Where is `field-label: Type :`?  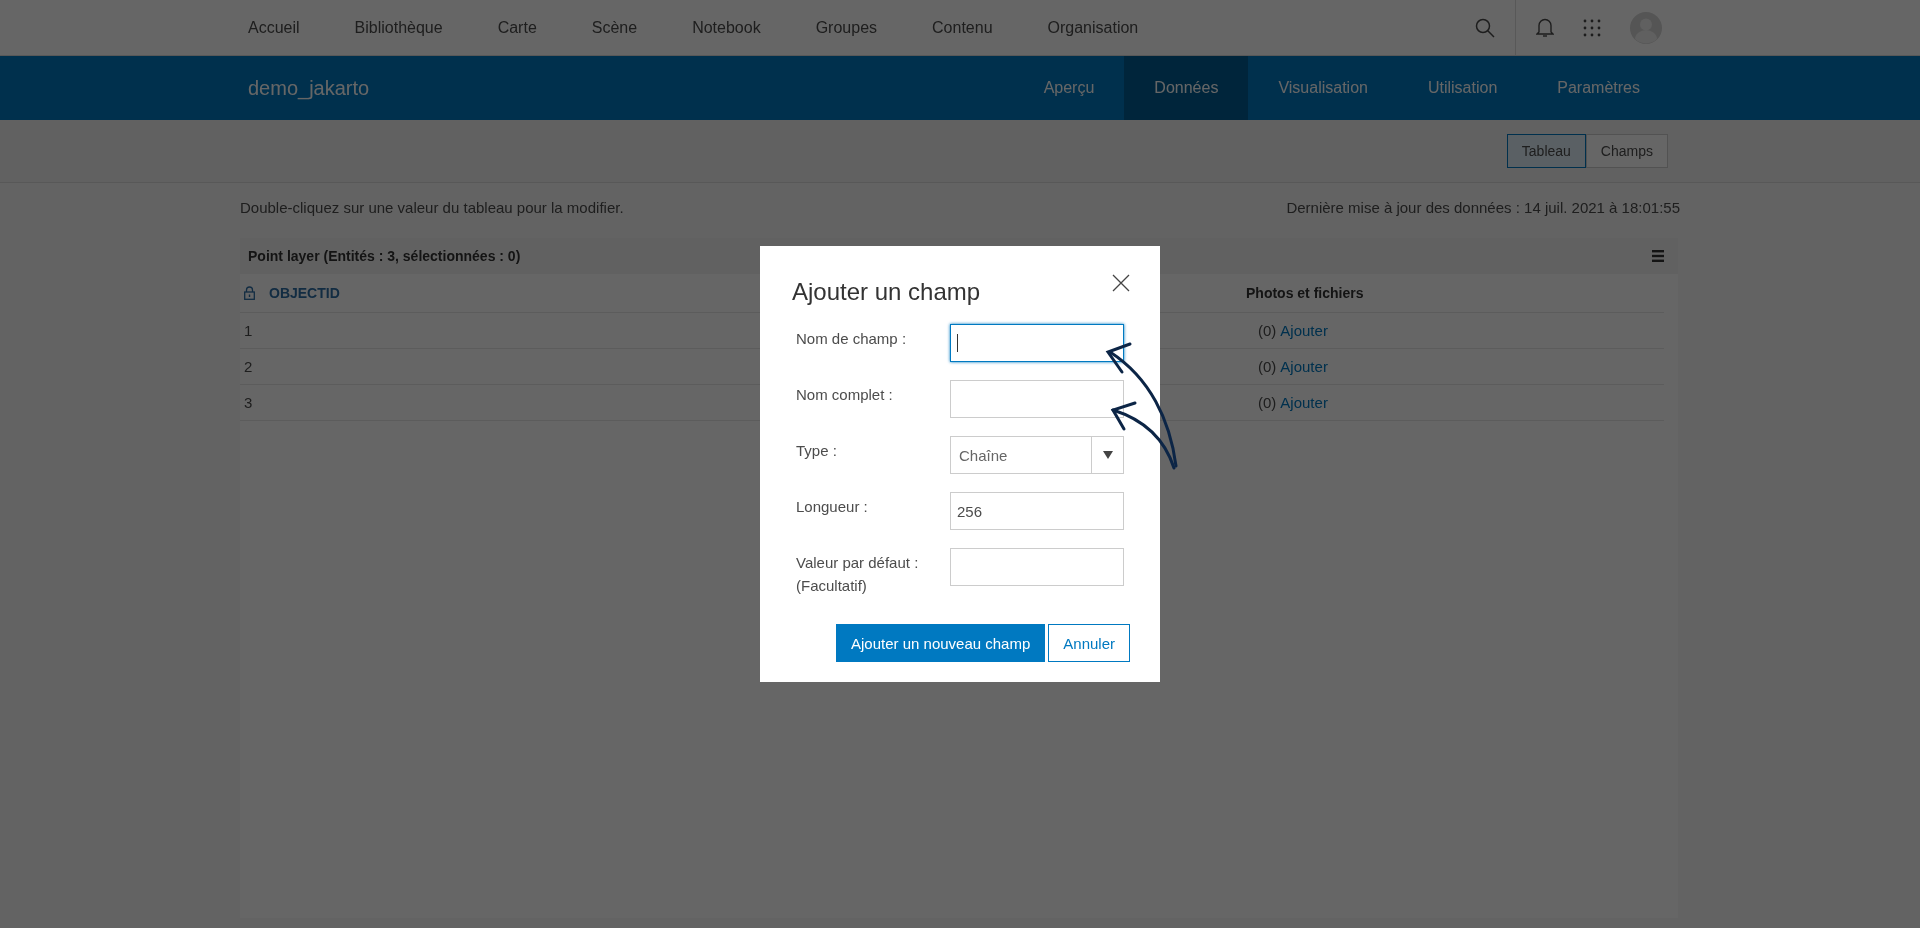 field-label: Type : is located at coordinates (816, 450).